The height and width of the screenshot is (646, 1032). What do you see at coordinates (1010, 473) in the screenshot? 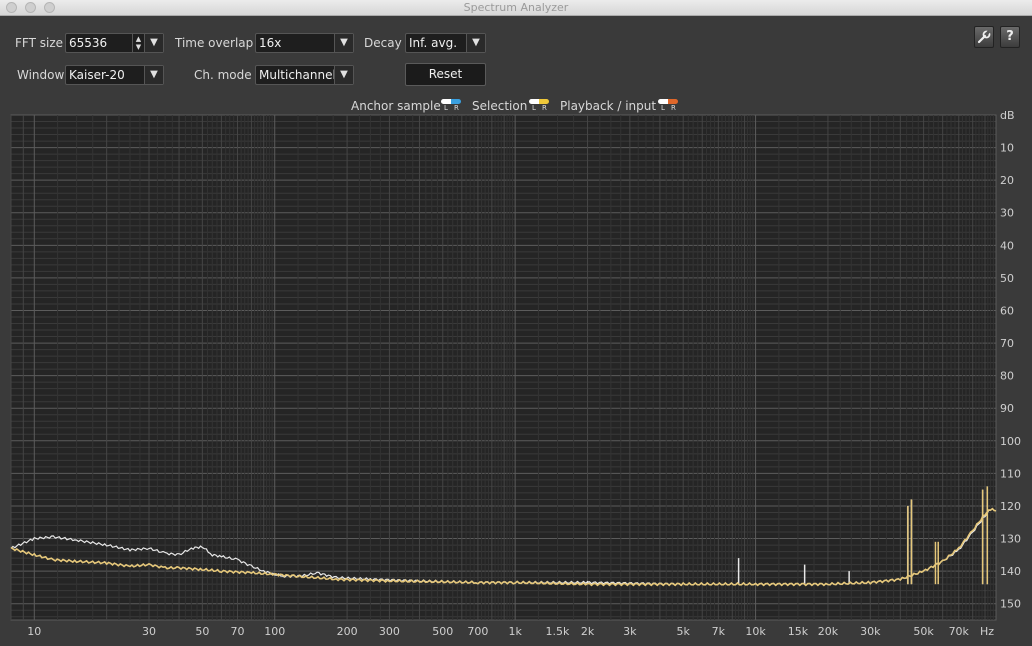
I see `y-tick-label: 110` at bounding box center [1010, 473].